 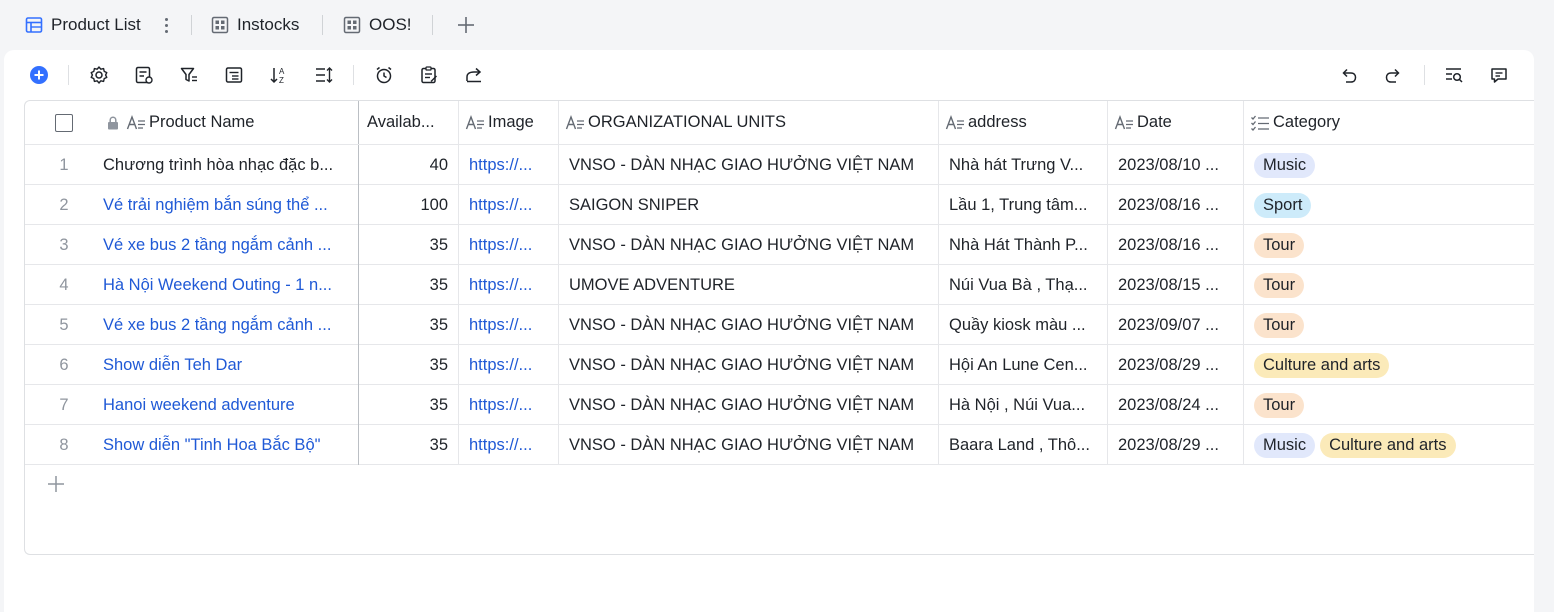 I want to click on add-row-icon, so click(x=56, y=484).